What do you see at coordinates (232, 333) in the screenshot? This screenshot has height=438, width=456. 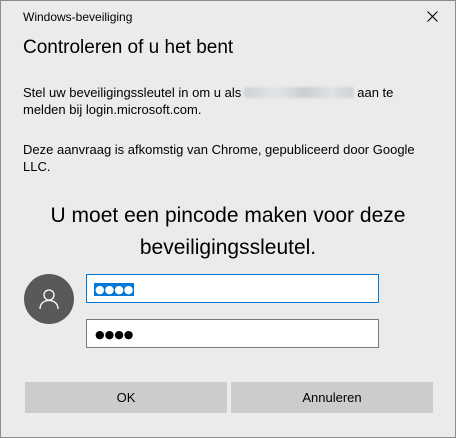 I see `confirm-pin-input: ●●●●` at bounding box center [232, 333].